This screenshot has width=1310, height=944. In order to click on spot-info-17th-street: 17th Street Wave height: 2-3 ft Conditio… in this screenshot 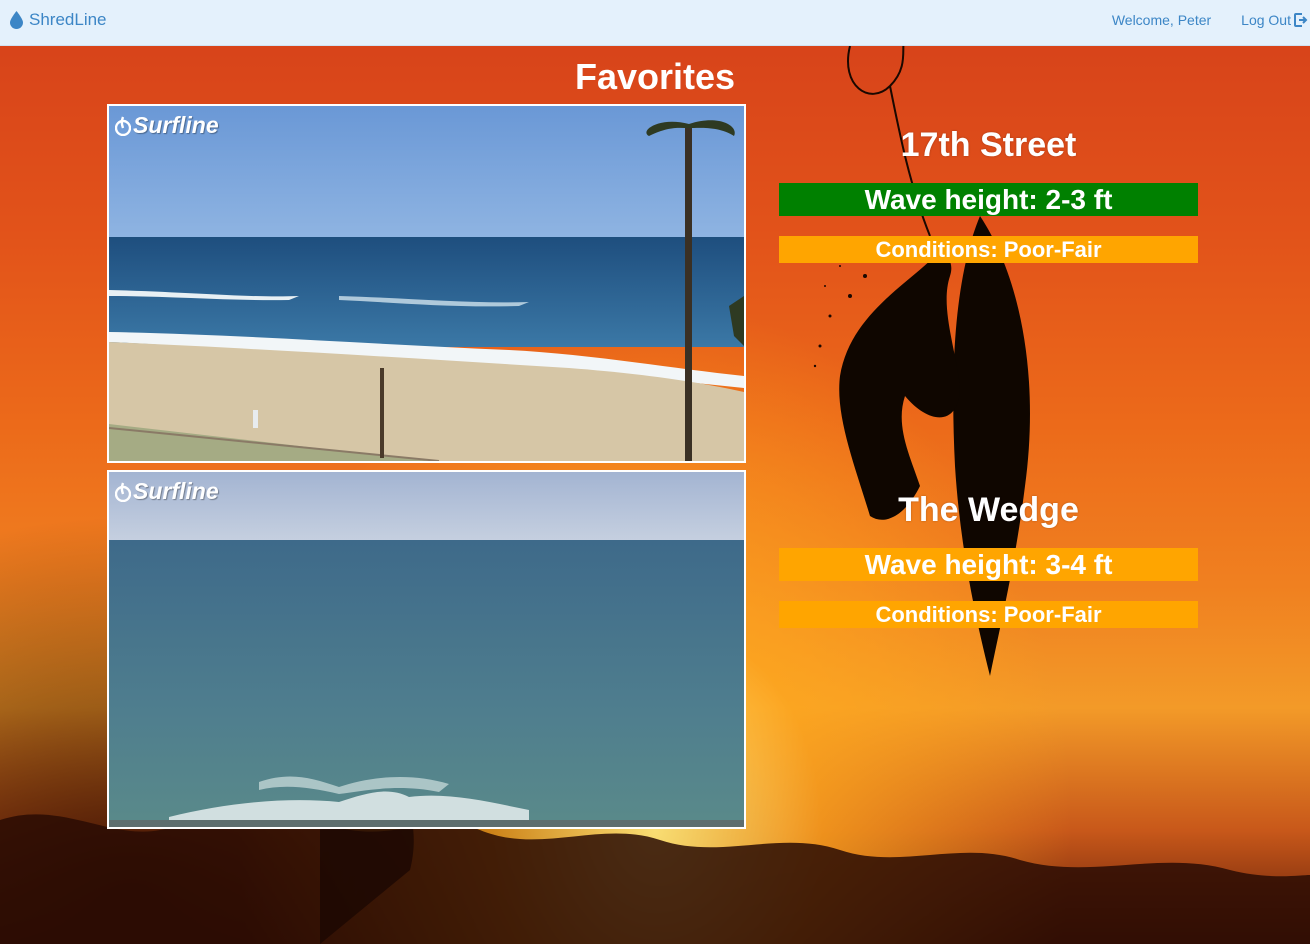, I will do `click(988, 193)`.